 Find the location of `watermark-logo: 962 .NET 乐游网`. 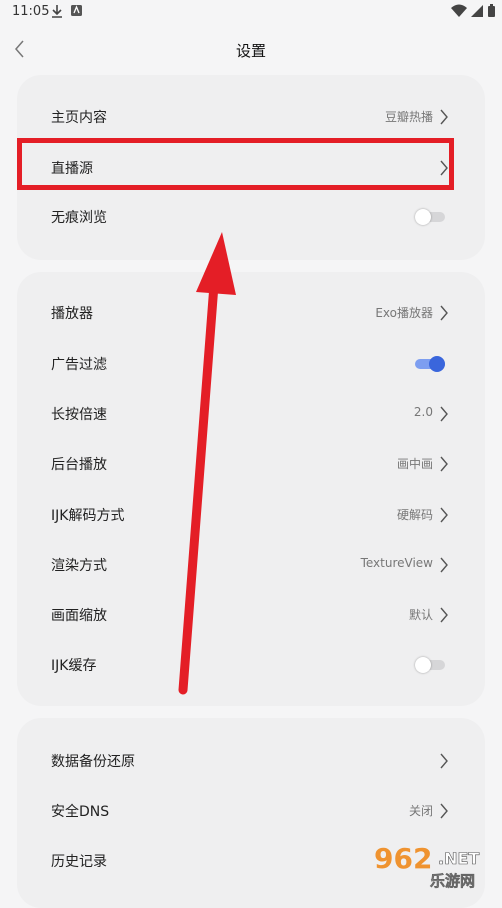

watermark-logo: 962 .NET 乐游网 is located at coordinates (427, 866).